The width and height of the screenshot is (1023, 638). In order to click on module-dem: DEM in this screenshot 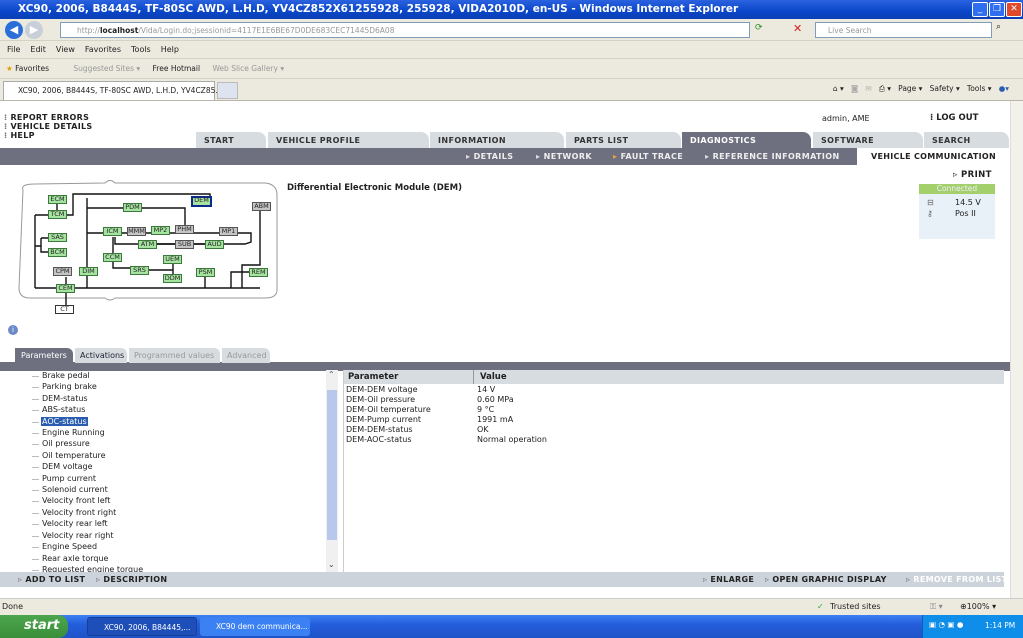, I will do `click(201, 201)`.